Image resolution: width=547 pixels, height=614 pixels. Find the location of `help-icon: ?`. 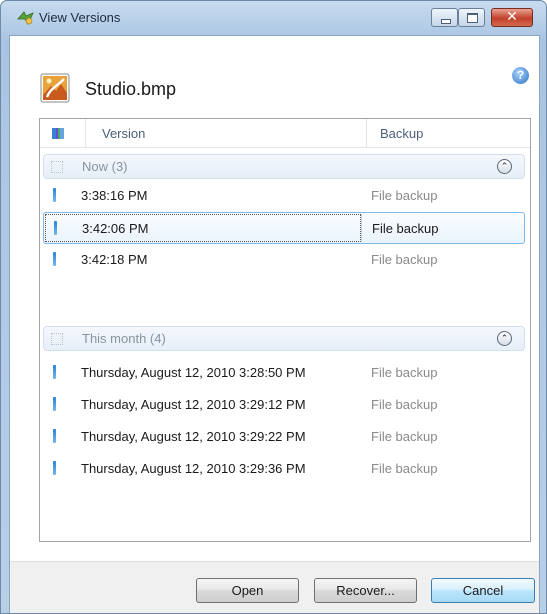

help-icon: ? is located at coordinates (520, 75).